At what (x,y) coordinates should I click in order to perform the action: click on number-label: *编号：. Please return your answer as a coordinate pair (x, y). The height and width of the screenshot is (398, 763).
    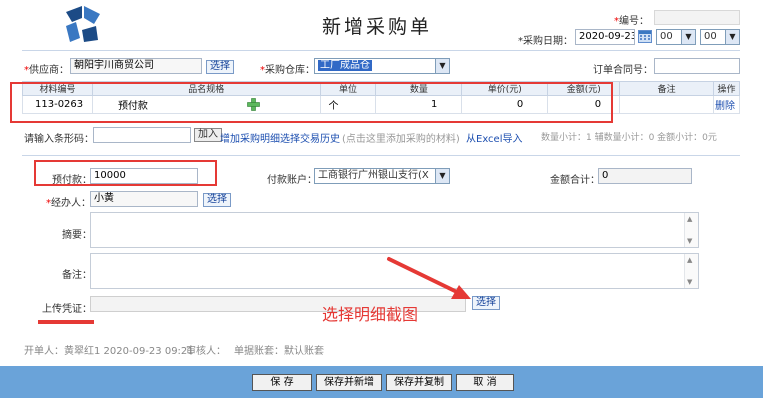
    Looking at the image, I should click on (631, 21).